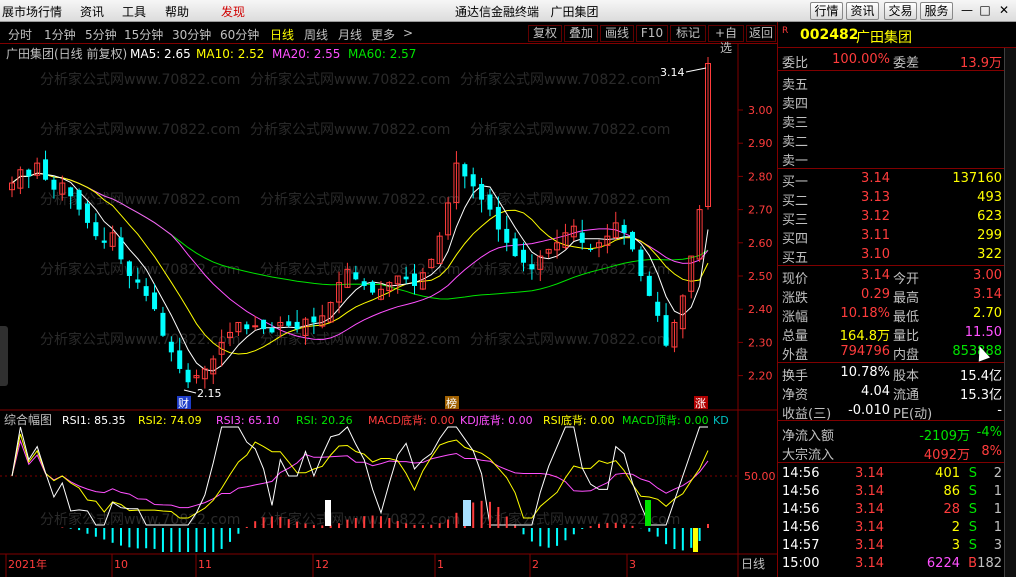  Describe the element at coordinates (795, 85) in the screenshot. I see `sell-level-label: 卖五` at that location.